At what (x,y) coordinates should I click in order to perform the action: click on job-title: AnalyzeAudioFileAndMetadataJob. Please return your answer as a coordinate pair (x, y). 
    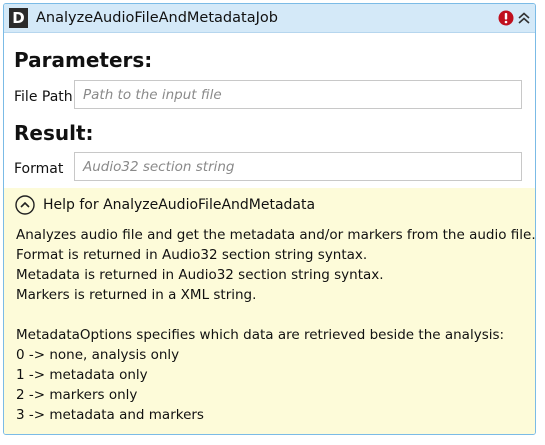
    Looking at the image, I should click on (157, 18).